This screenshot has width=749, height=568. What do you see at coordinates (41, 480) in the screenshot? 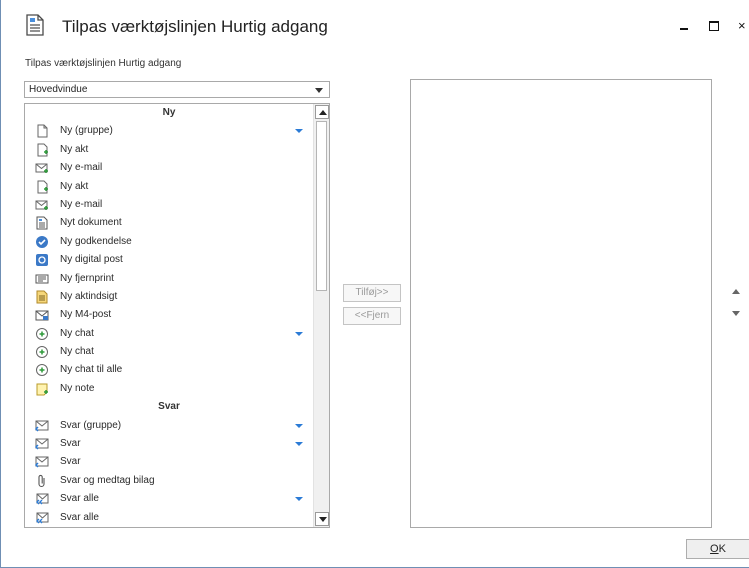
I see `paperclip-icon` at bounding box center [41, 480].